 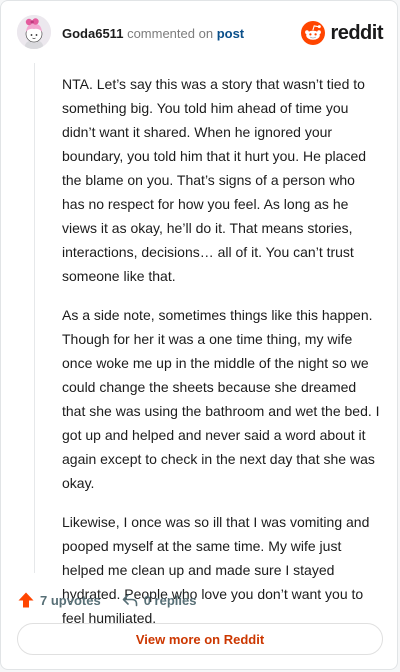 What do you see at coordinates (70, 600) in the screenshot?
I see `upvote-count: 7 upvotes` at bounding box center [70, 600].